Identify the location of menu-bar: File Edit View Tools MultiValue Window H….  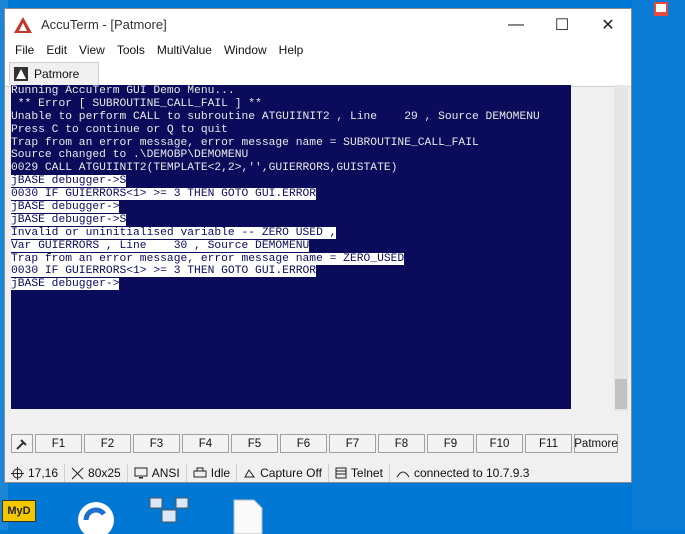
(318, 50).